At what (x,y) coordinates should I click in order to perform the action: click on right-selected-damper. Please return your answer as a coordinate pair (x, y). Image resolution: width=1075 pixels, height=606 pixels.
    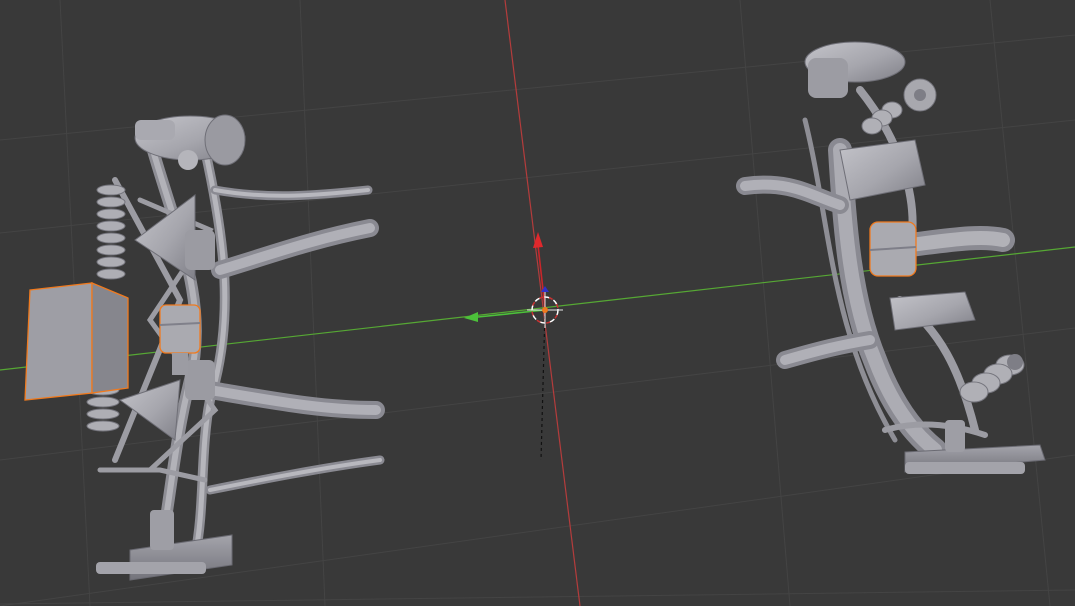
    Looking at the image, I should click on (893, 249).